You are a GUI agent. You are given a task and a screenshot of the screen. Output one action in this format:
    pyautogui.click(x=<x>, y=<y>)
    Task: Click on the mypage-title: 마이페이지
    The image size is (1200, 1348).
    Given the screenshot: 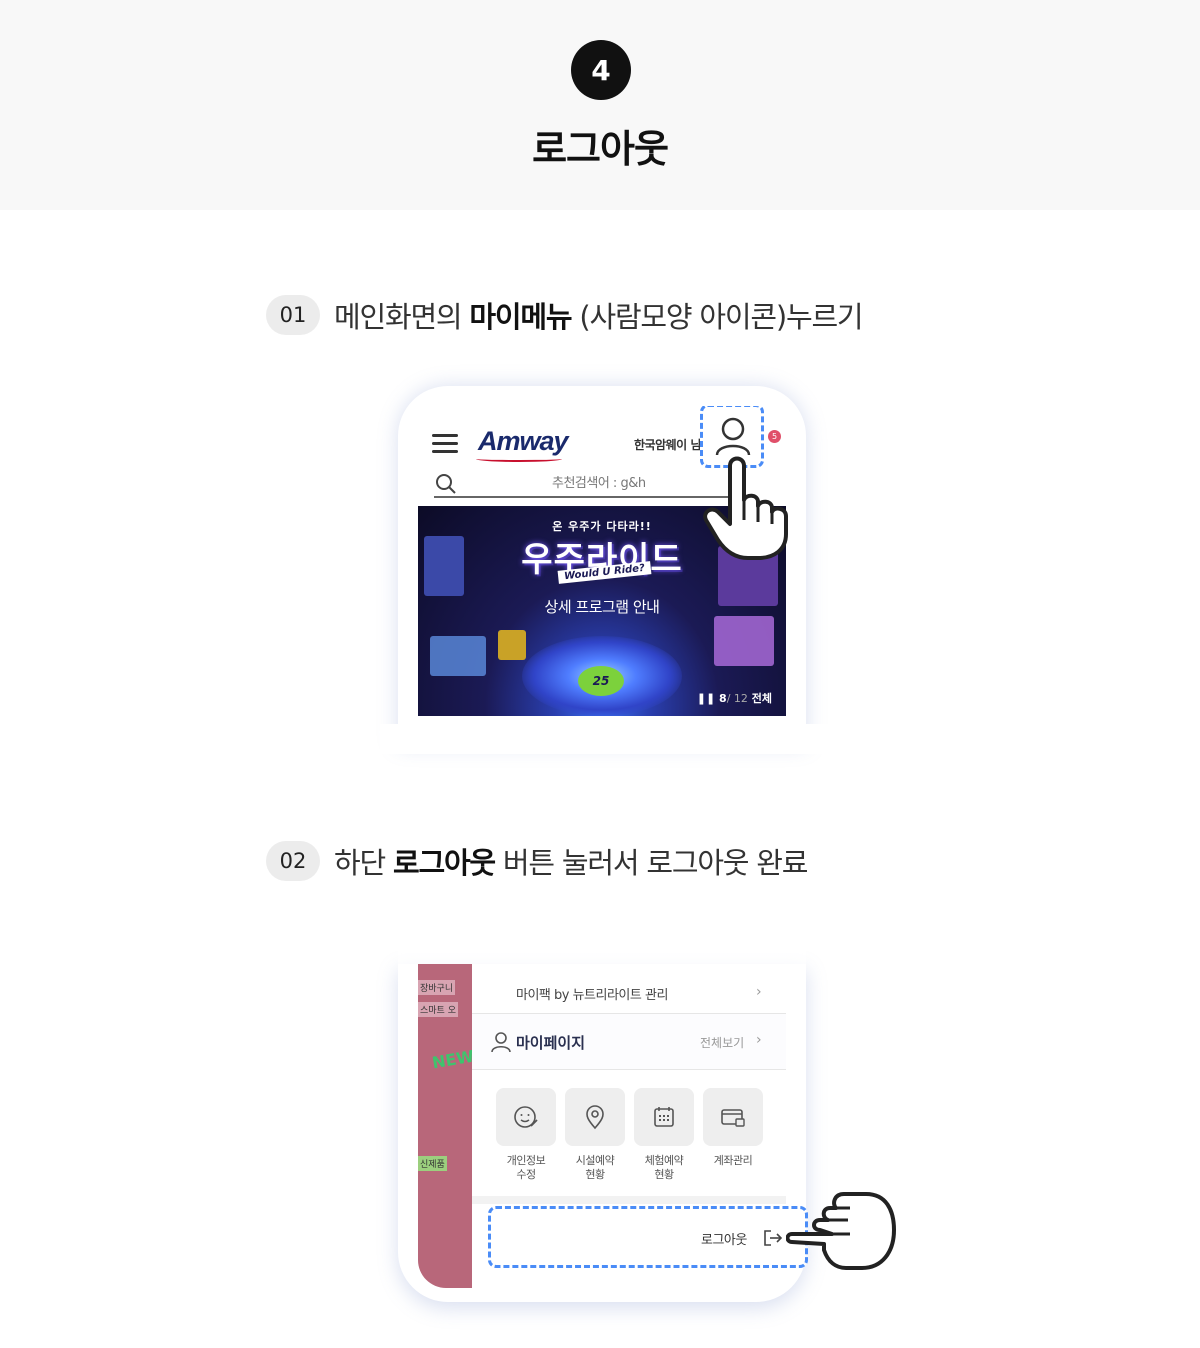 What is the action you would take?
    pyautogui.click(x=551, y=1043)
    